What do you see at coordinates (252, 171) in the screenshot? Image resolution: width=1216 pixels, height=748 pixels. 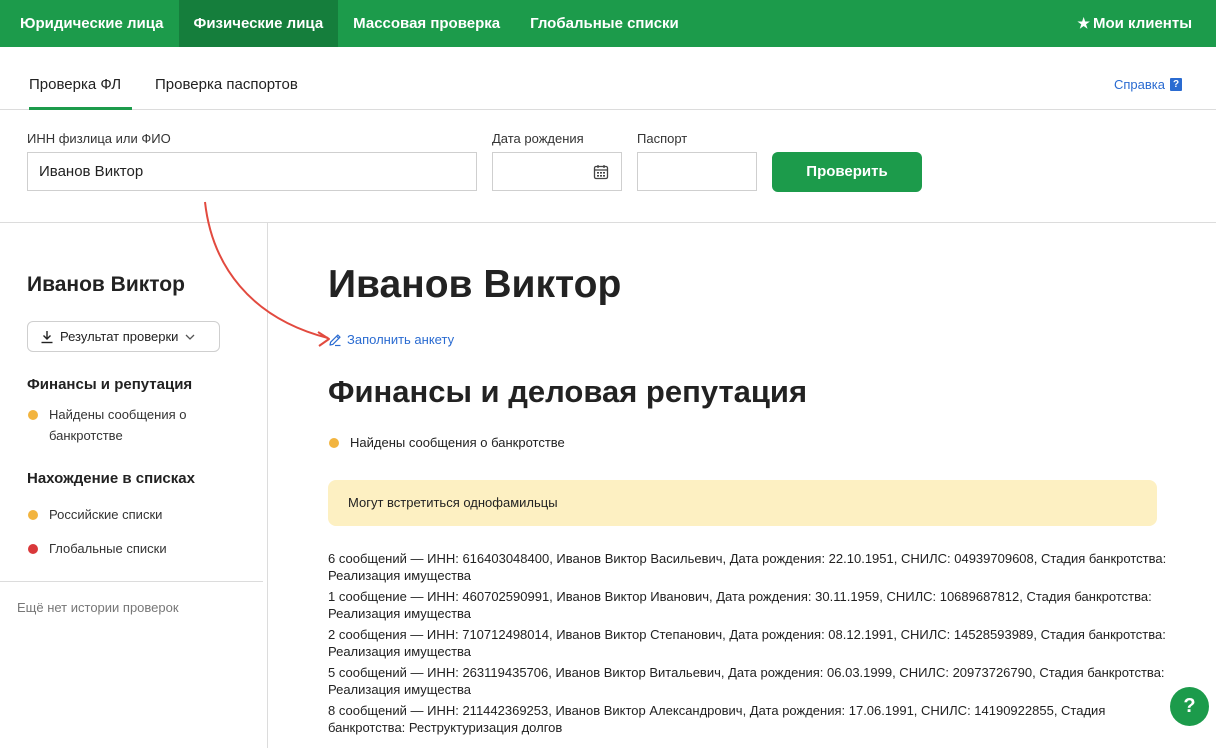 I see `name-input: Иванов Виктор` at bounding box center [252, 171].